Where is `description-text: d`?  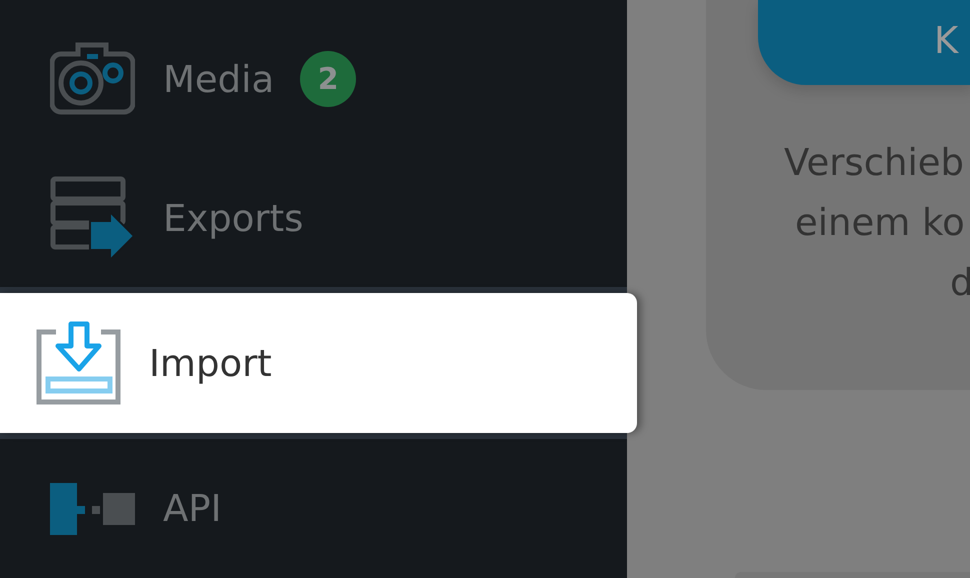 description-text: d is located at coordinates (959, 283).